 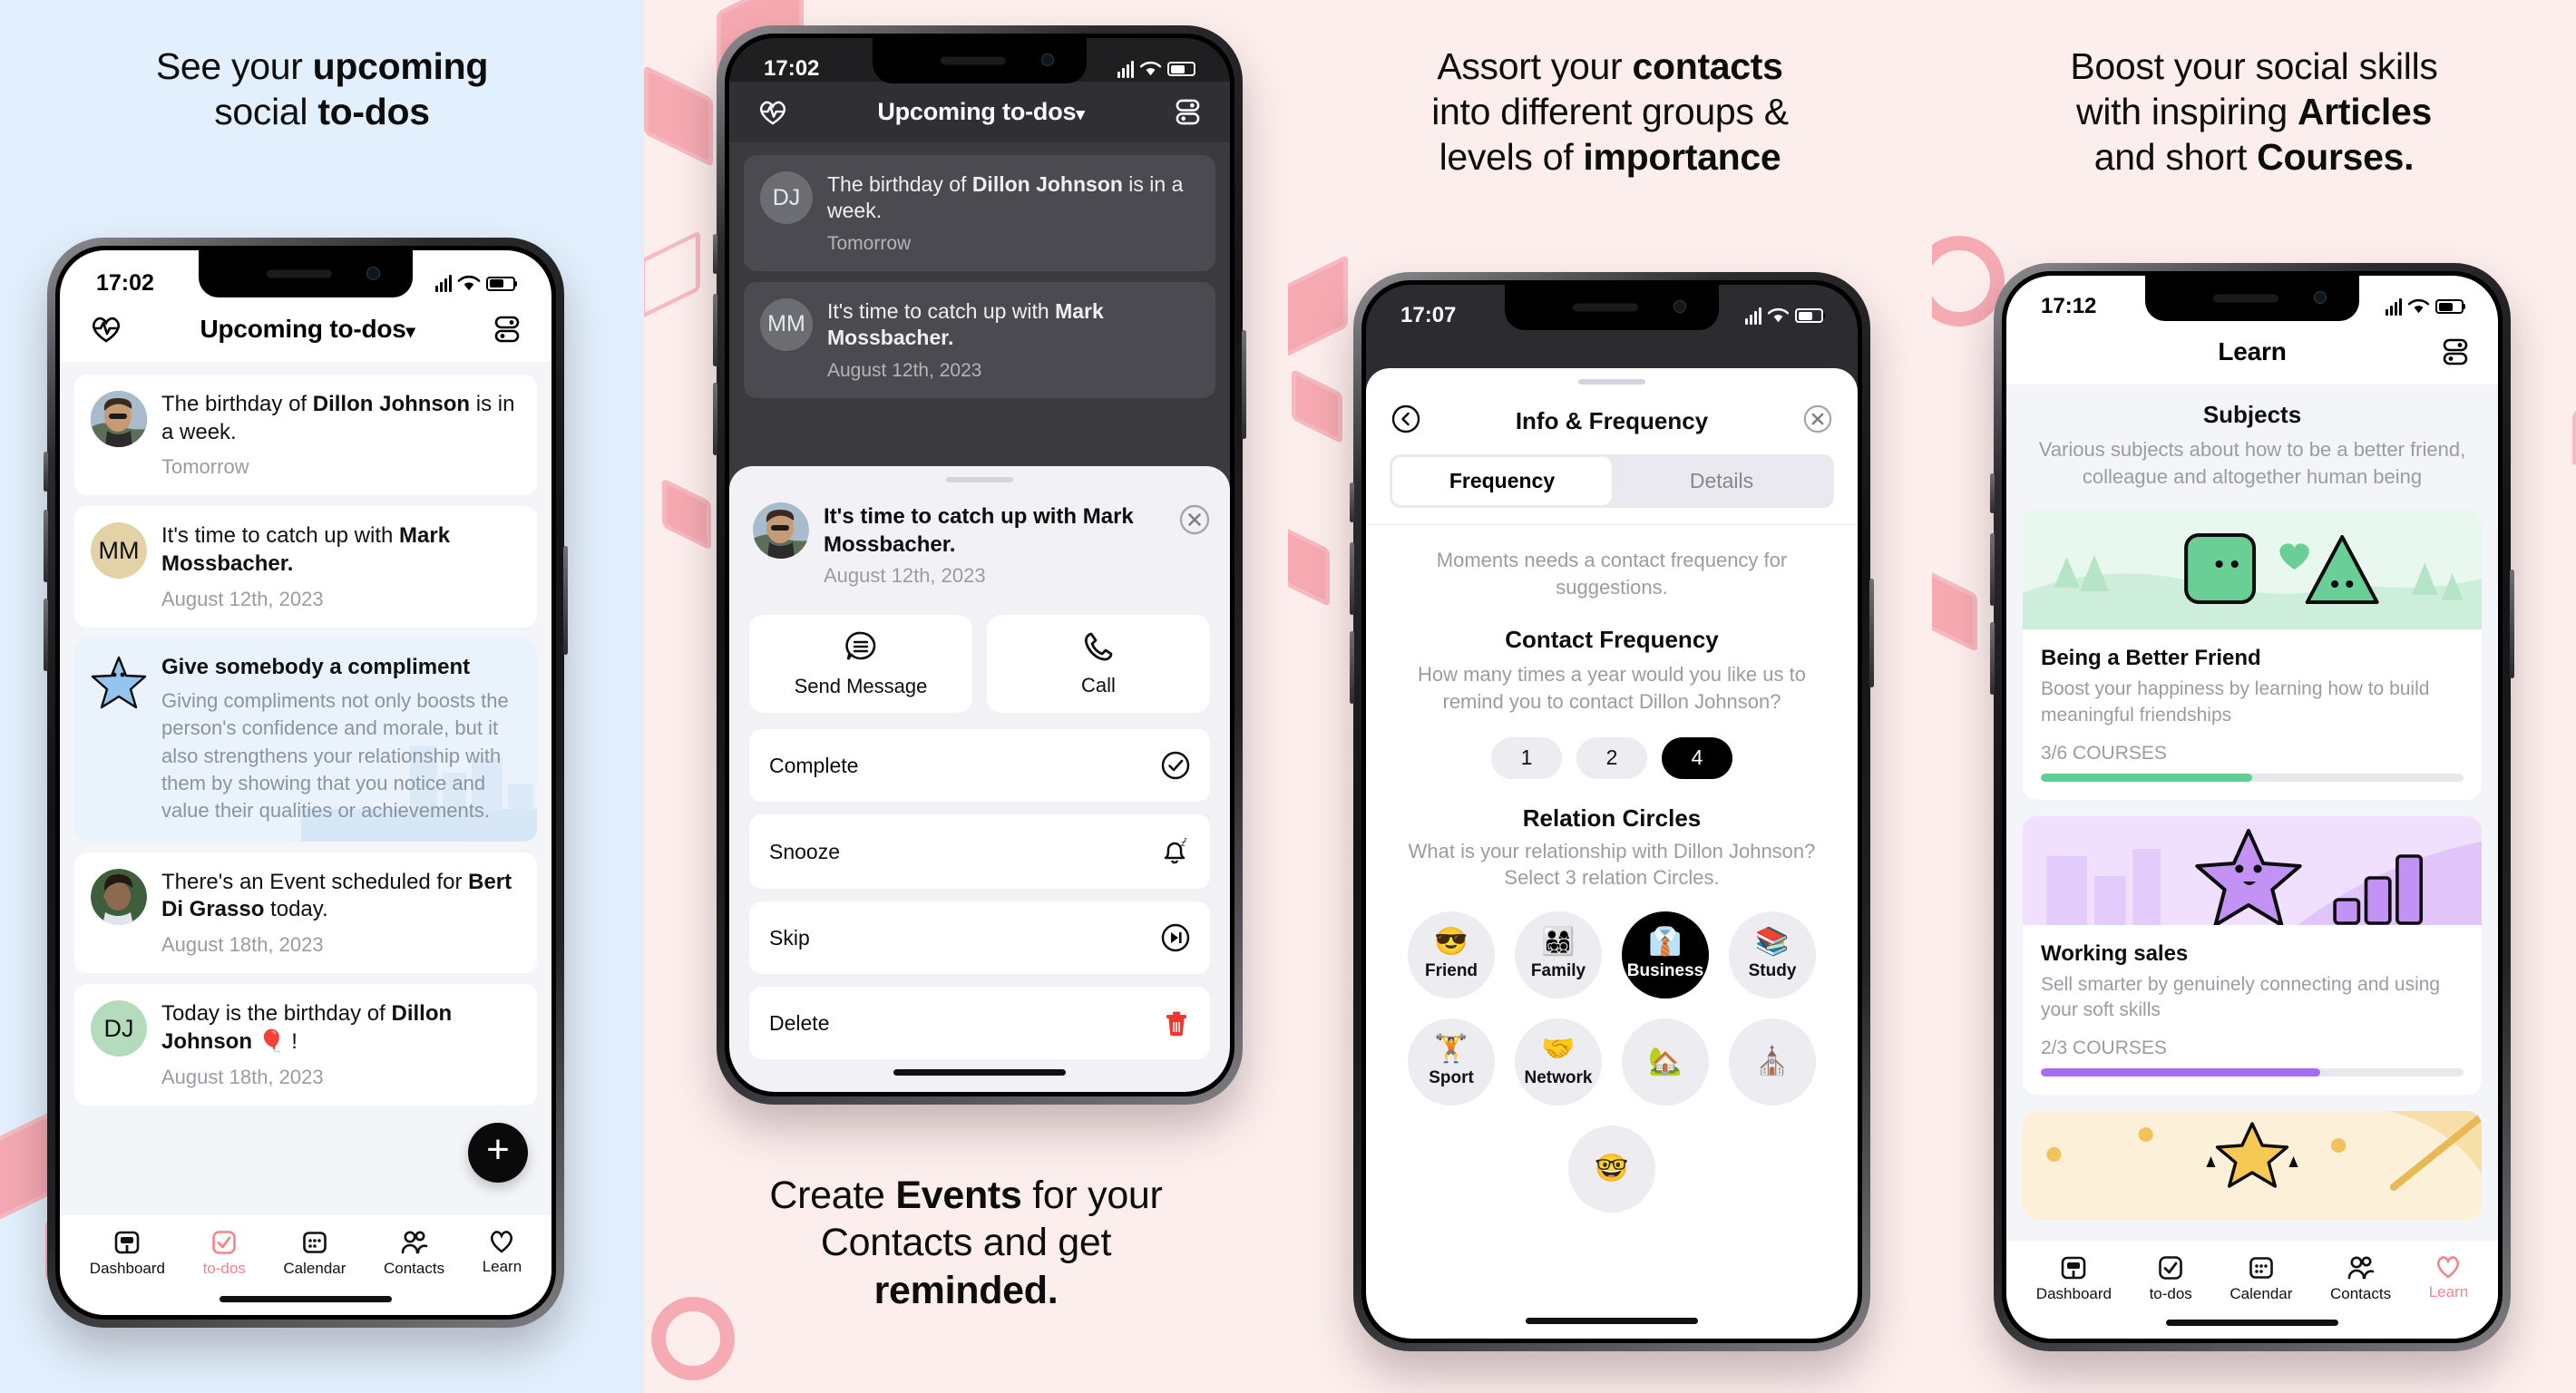 What do you see at coordinates (979, 852) in the screenshot?
I see `snooze-row: Snooze z z` at bounding box center [979, 852].